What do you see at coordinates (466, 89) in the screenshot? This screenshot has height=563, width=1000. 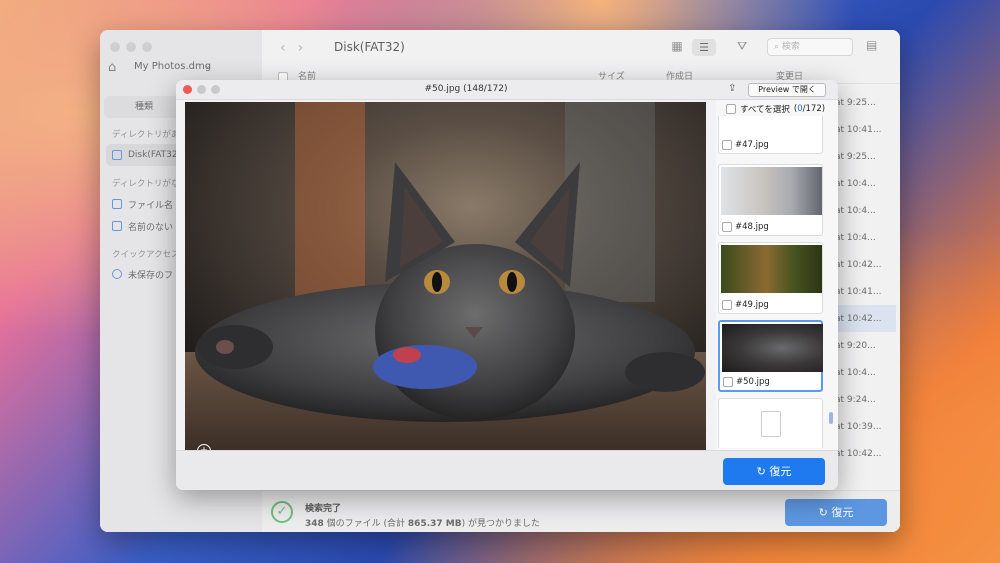 I see `modal-title: #50.jpg (148/172)` at bounding box center [466, 89].